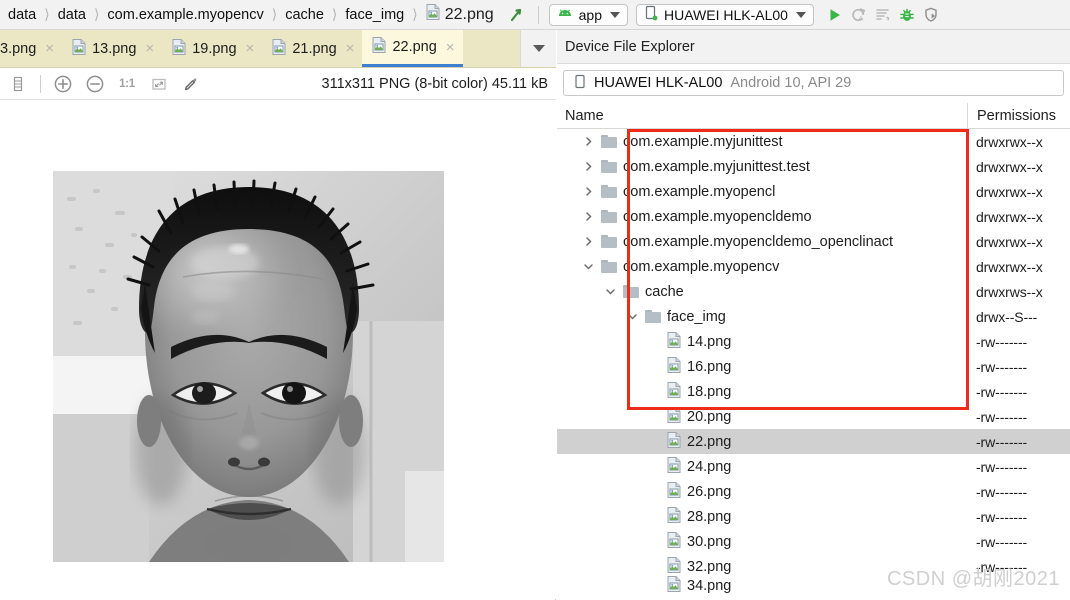 Image resolution: width=1070 pixels, height=600 pixels. I want to click on run-configuration-selector: app, so click(588, 14).